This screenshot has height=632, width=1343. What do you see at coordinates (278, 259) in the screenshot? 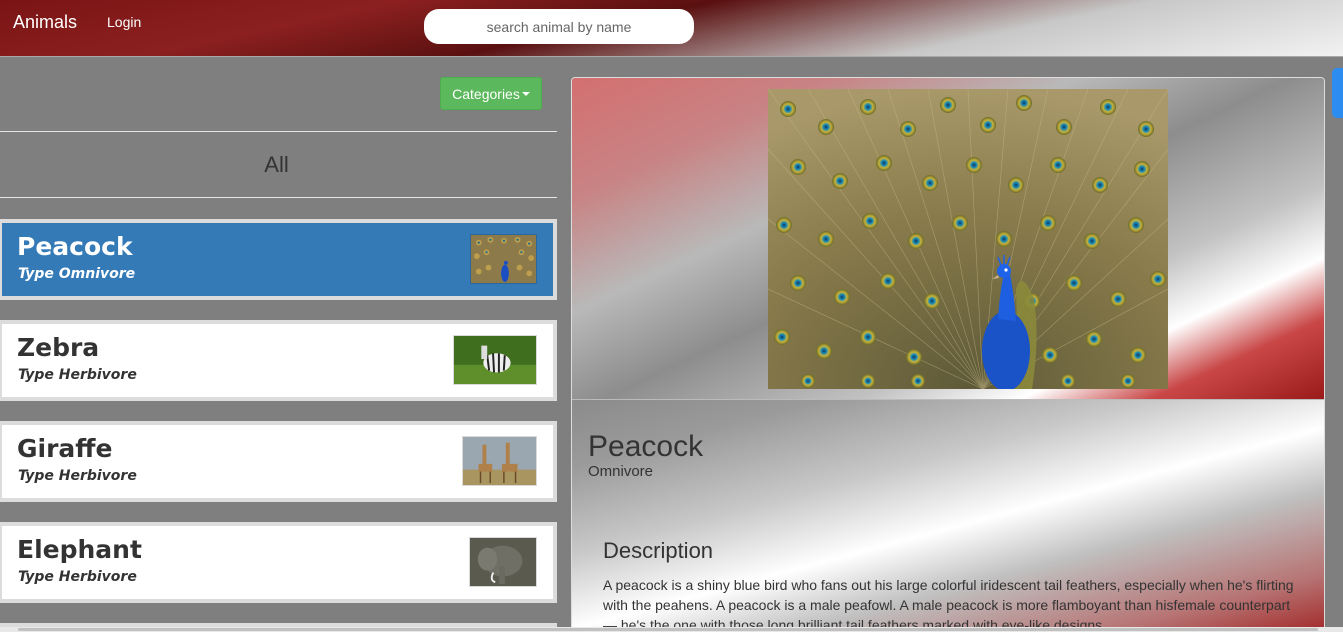
I see `animal-card-peacock: Peacock Type Omnivore` at bounding box center [278, 259].